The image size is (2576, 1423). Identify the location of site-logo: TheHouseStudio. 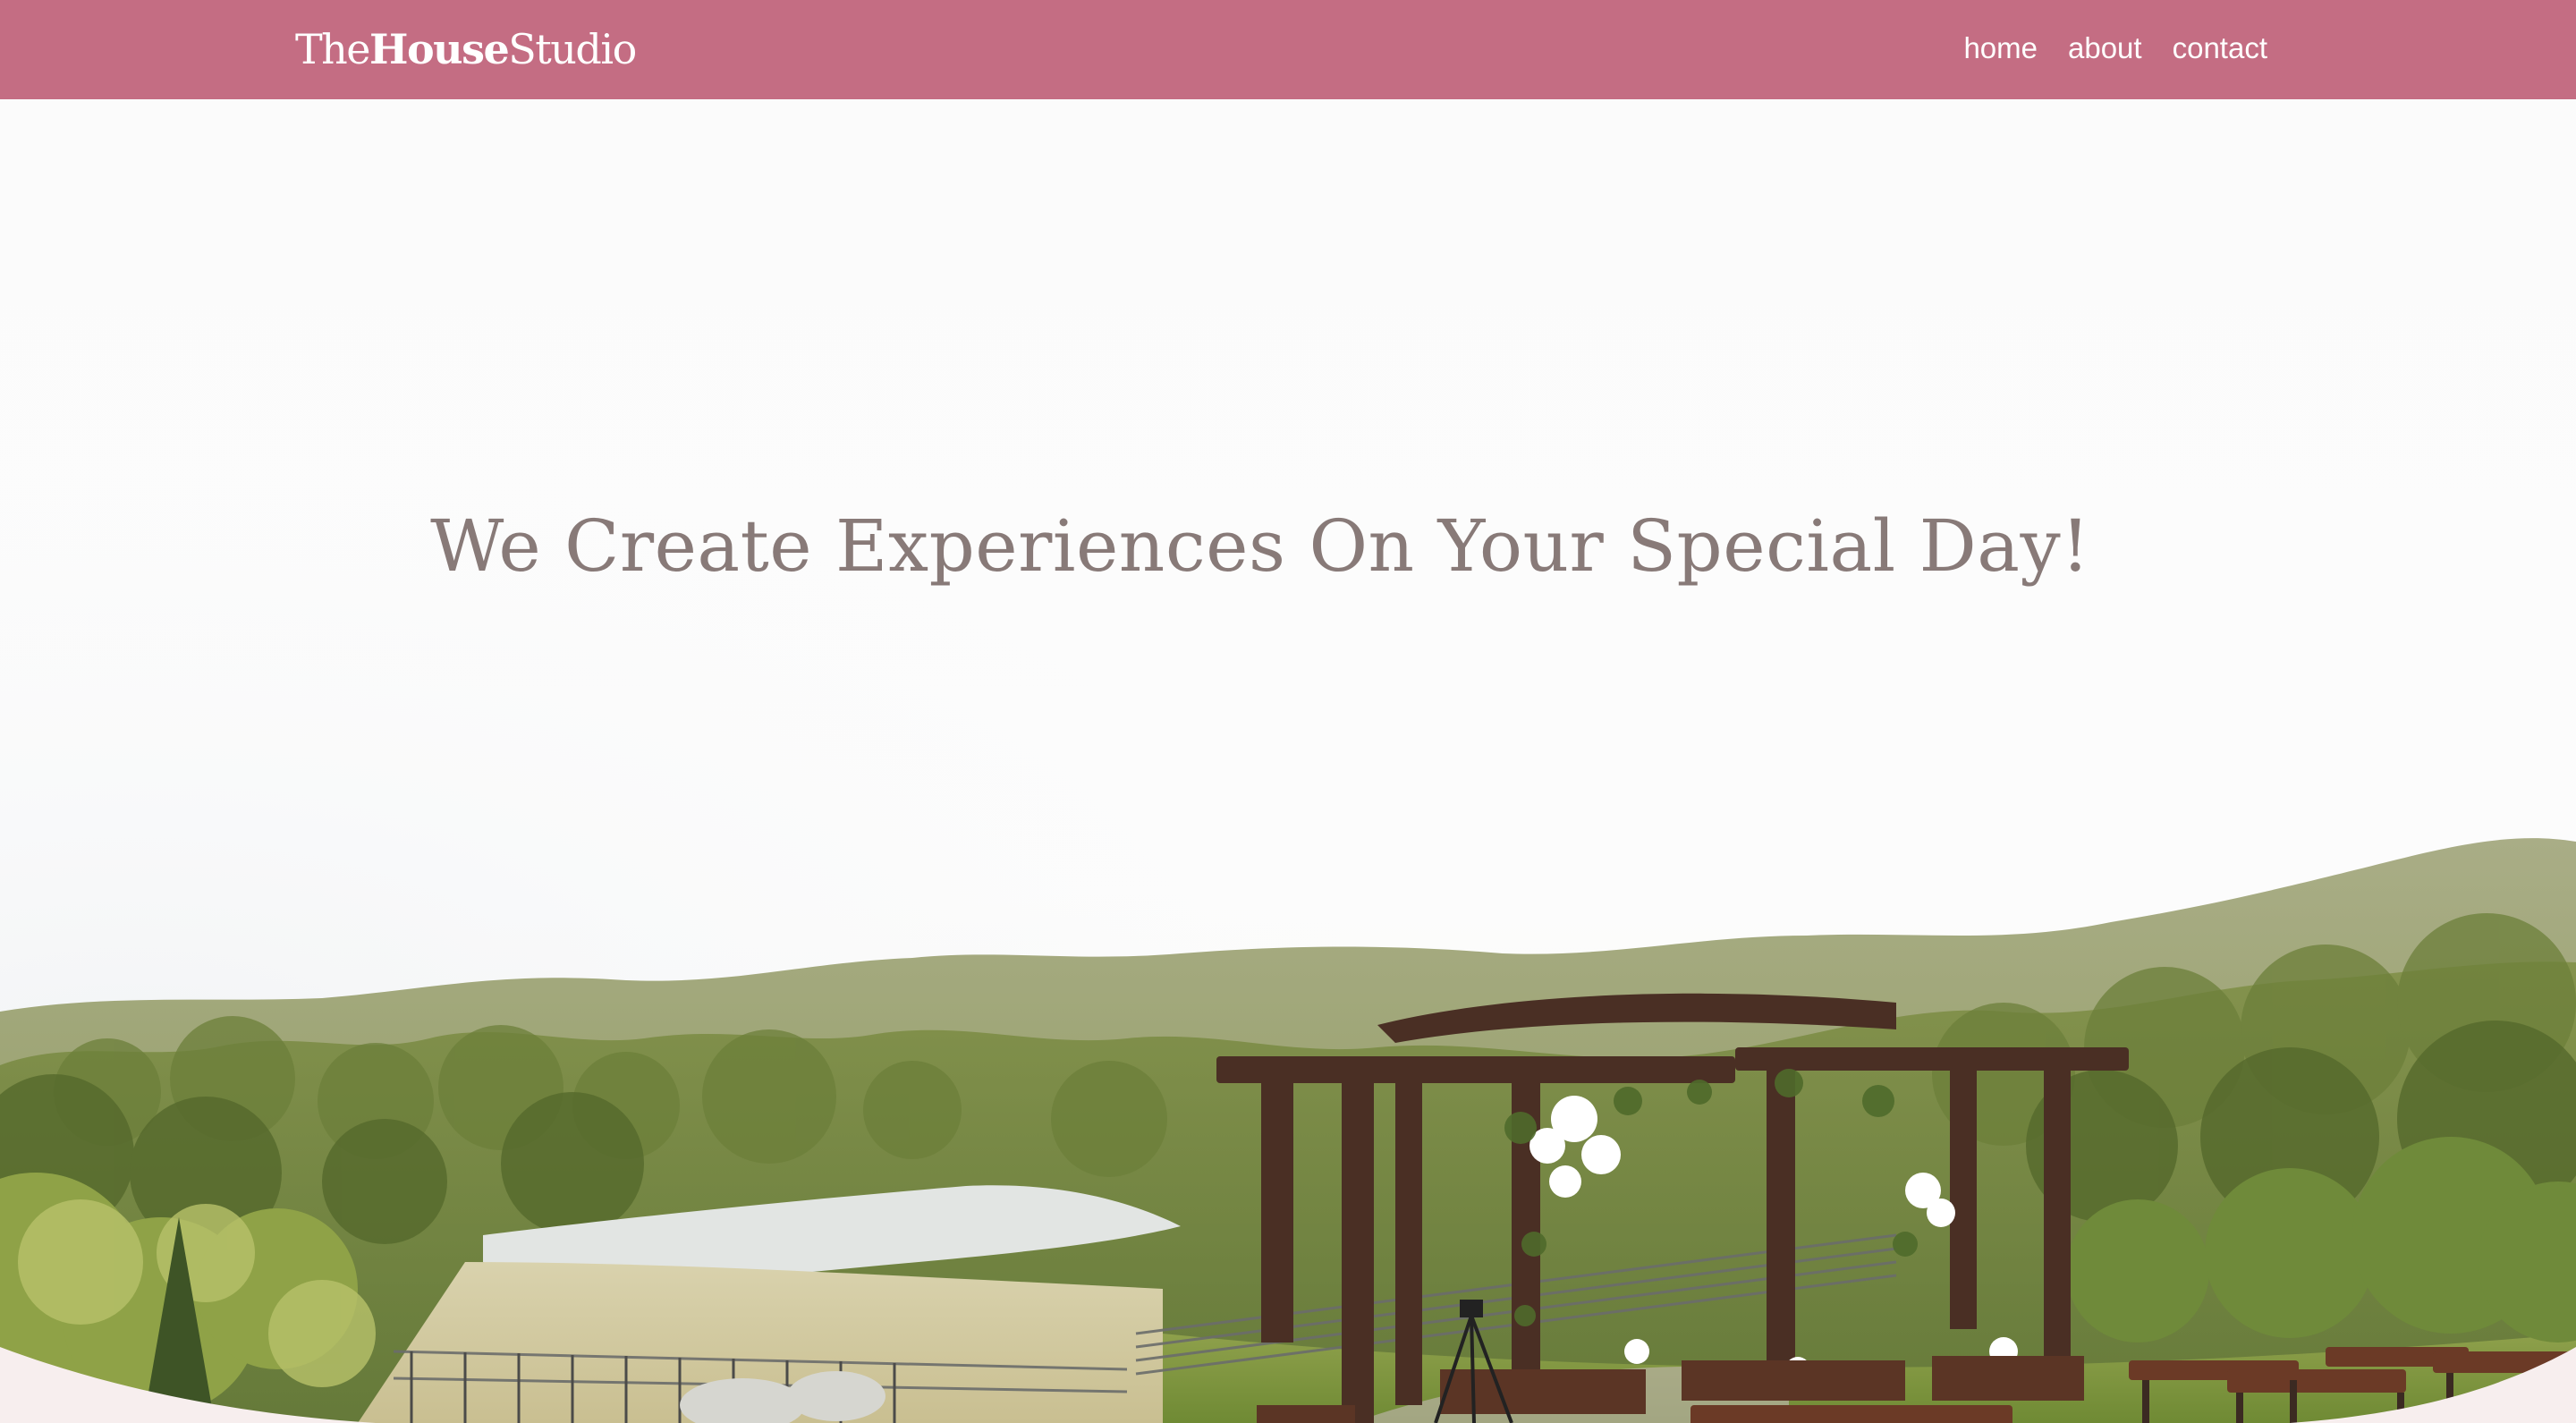
(466, 49).